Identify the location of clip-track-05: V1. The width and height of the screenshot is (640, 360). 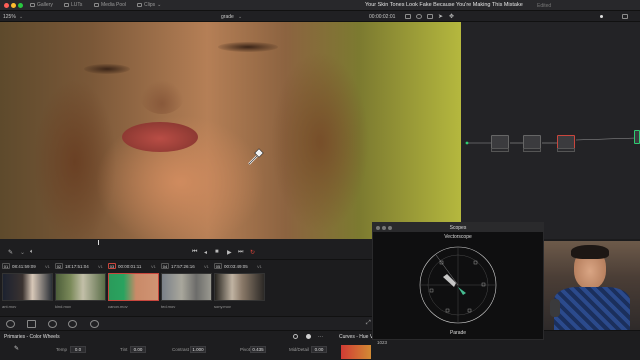
(259, 266).